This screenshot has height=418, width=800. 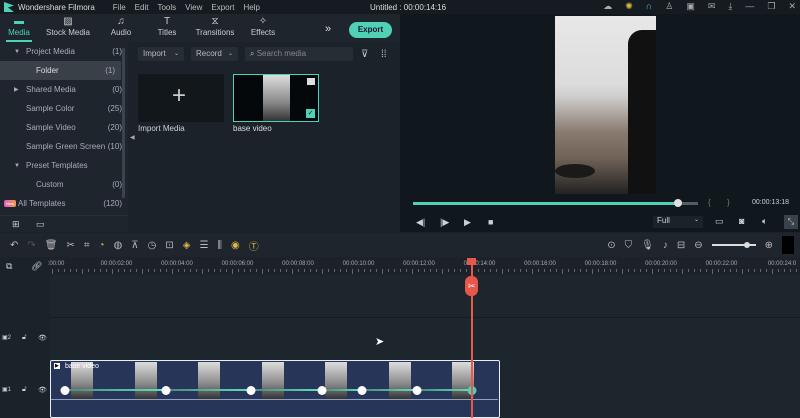 I want to click on display-icon: ▭, so click(x=719, y=221).